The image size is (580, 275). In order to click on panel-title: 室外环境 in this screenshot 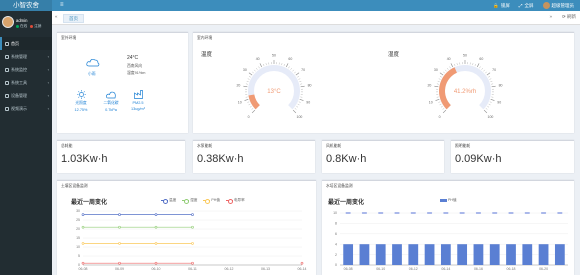, I will do `click(69, 38)`.